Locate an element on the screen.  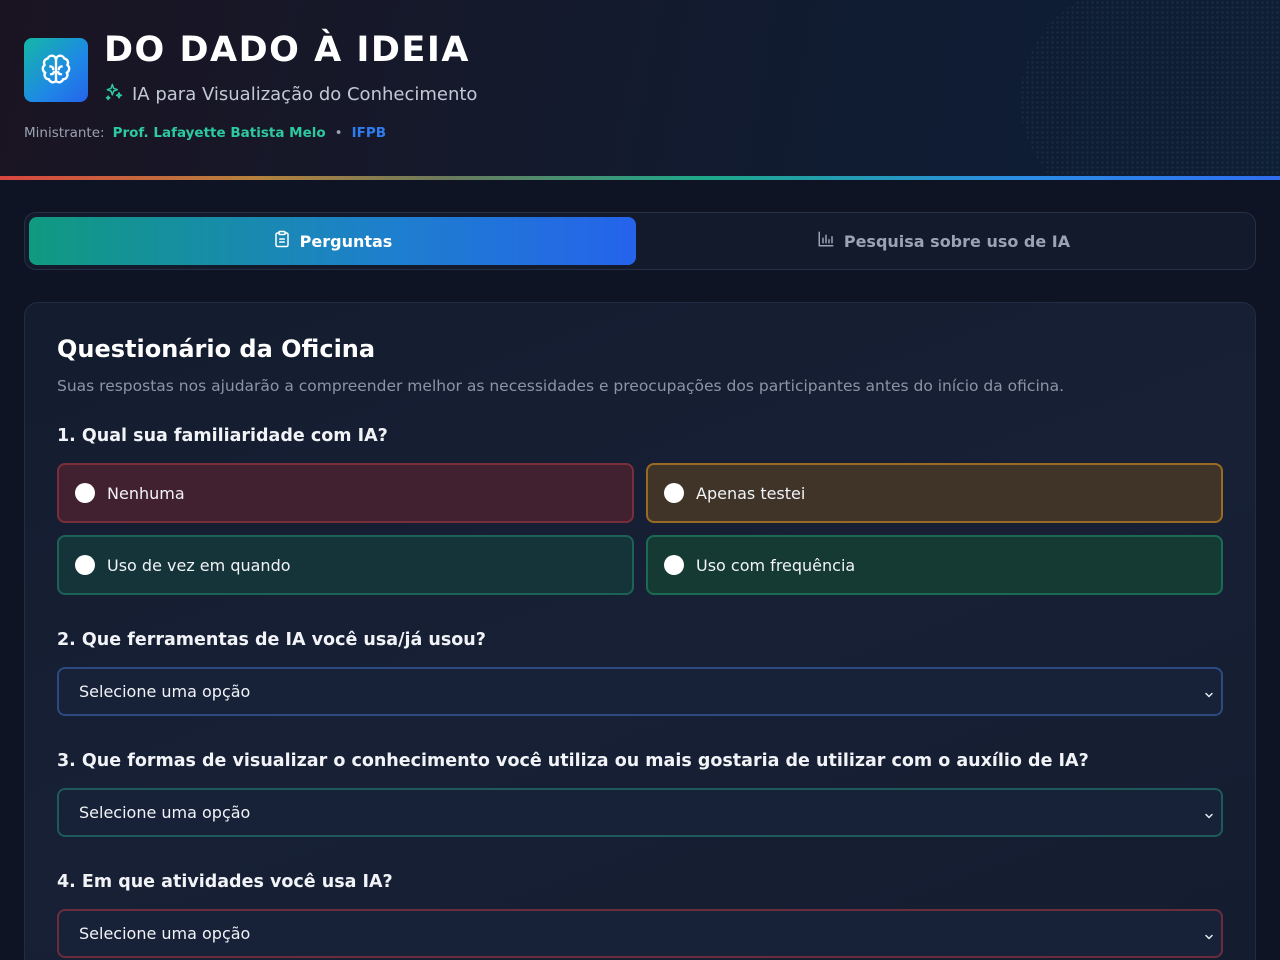
tab-bar: Perguntas Pesquisa sobre uso de IA is located at coordinates (640, 241).